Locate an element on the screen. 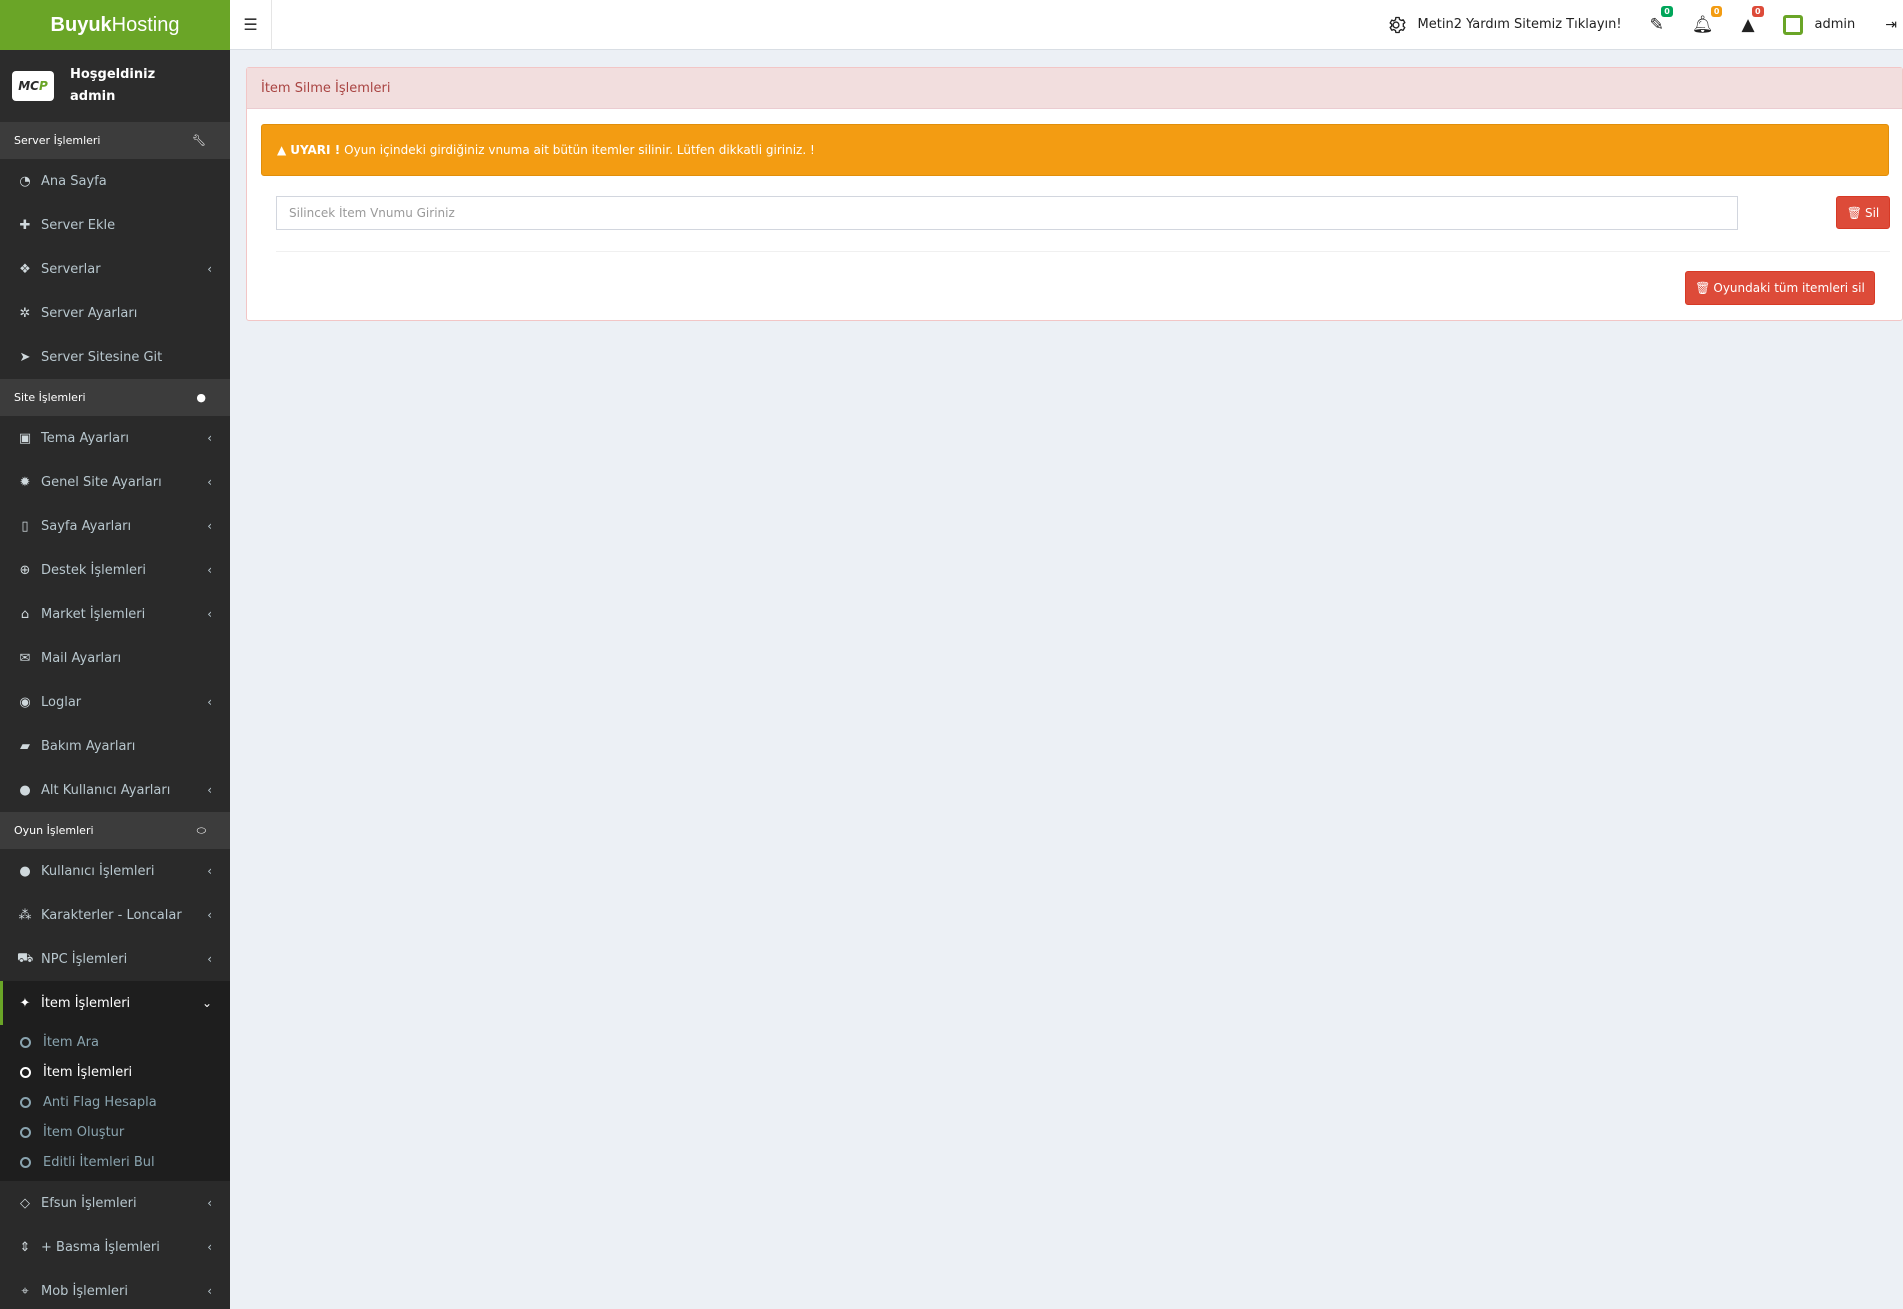  sidebar-item-label: Server Sitesine Git is located at coordinates (102, 357).